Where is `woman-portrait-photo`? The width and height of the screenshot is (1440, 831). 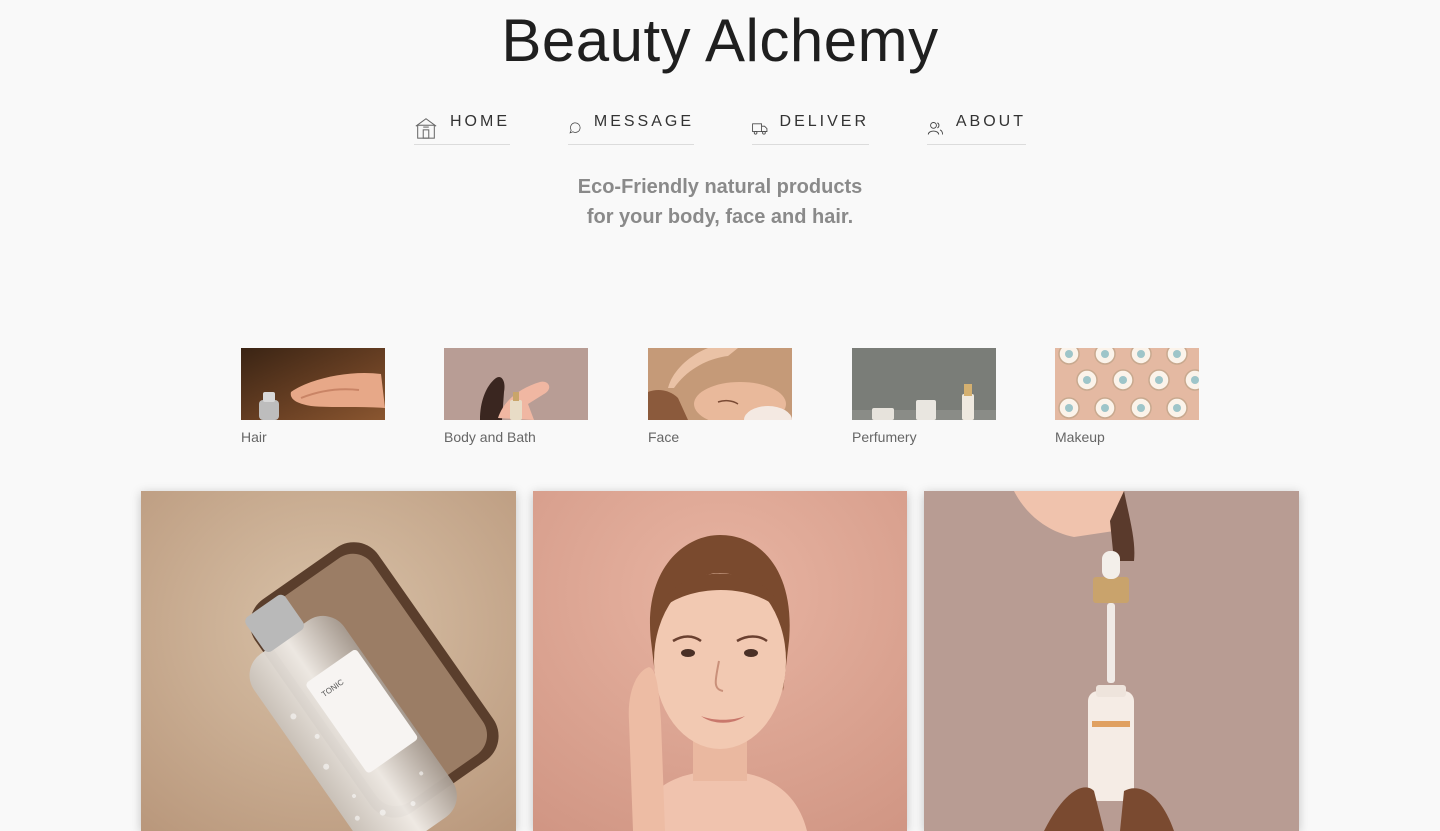 woman-portrait-photo is located at coordinates (720, 661).